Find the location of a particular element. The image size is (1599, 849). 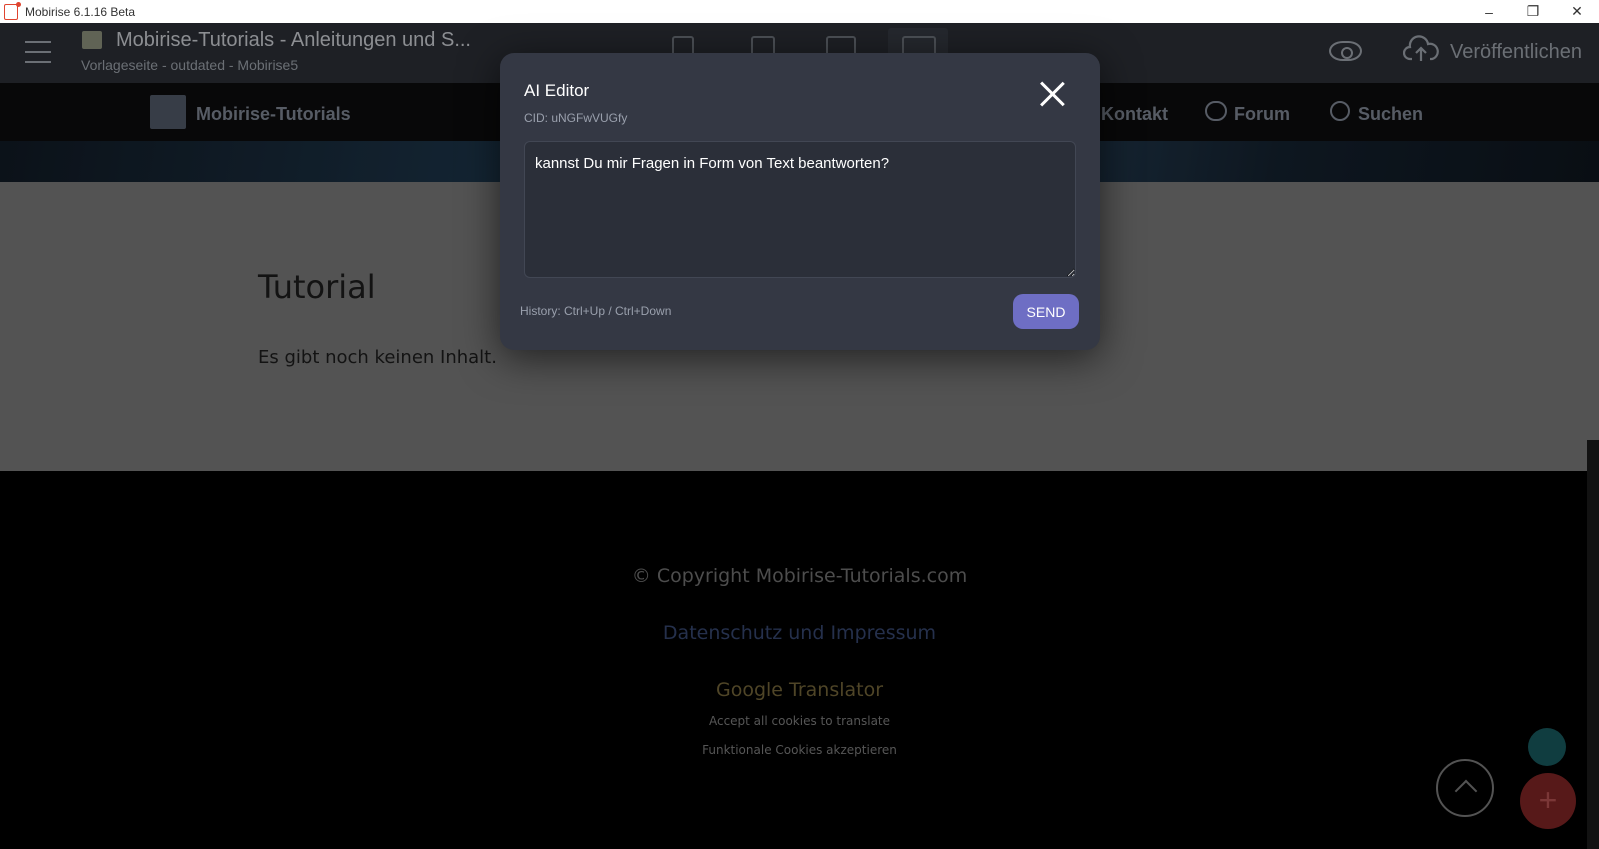

dialog-title: AI Editor is located at coordinates (557, 90).